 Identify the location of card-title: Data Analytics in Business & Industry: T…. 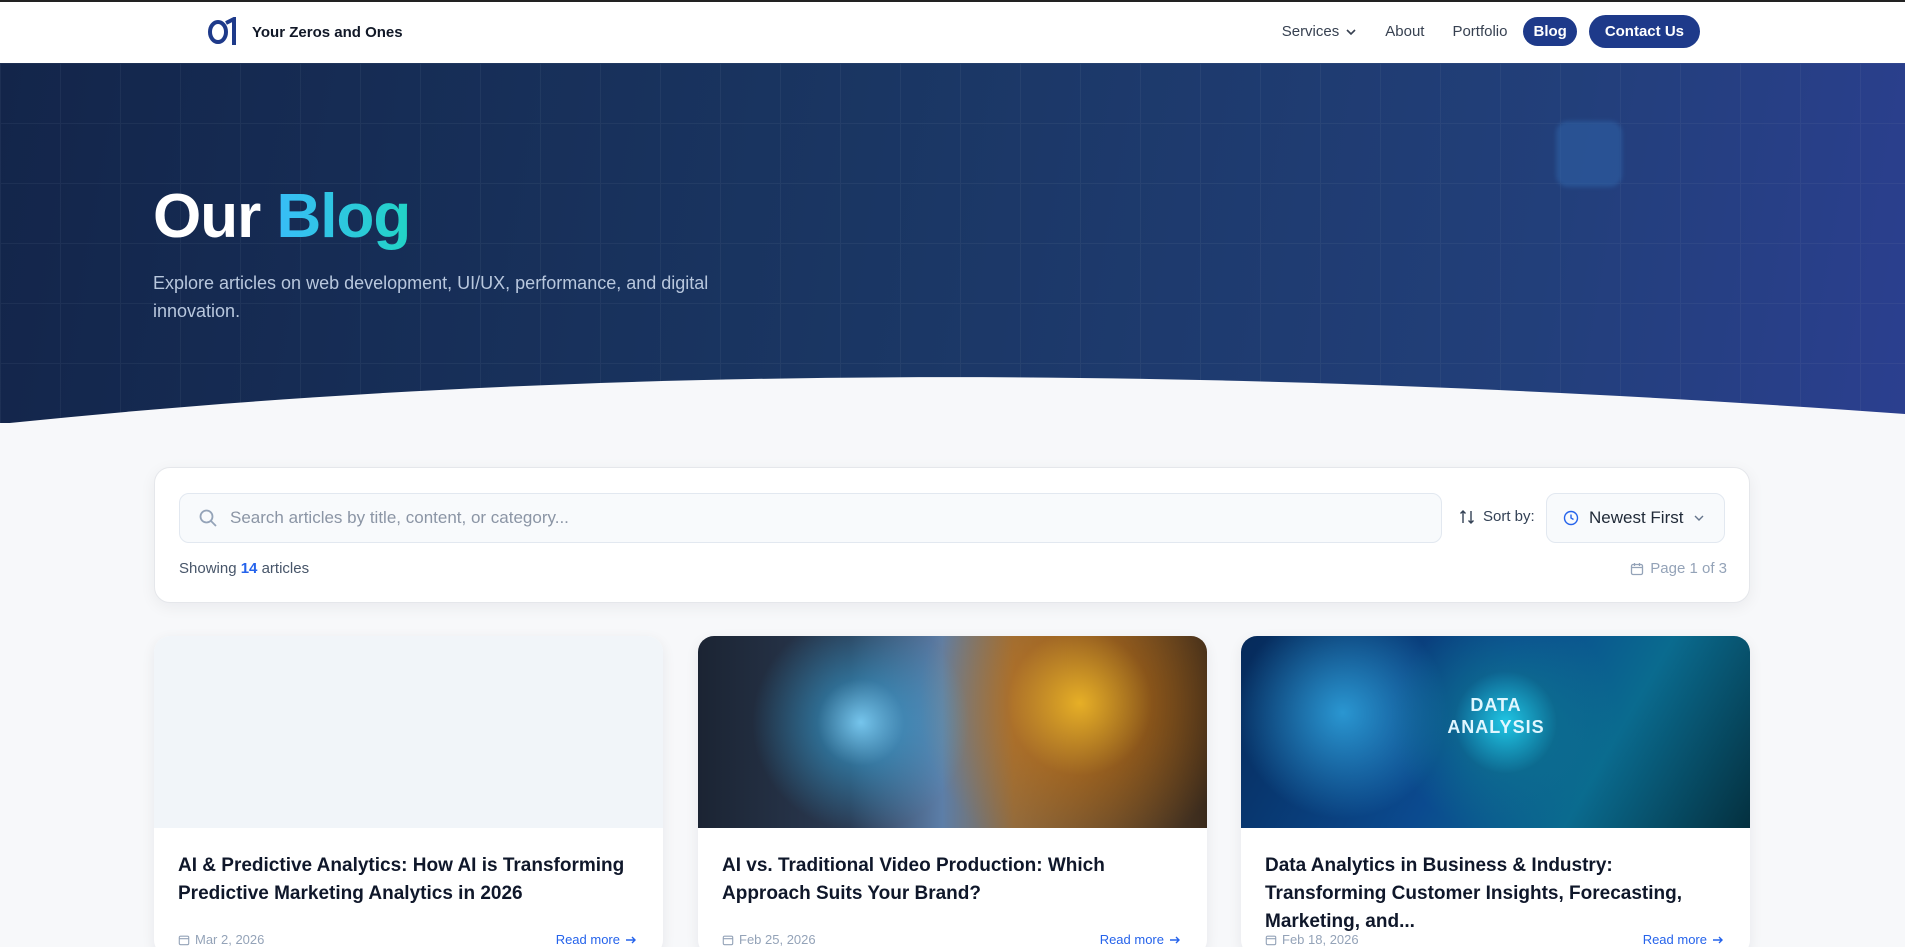
(1495, 894).